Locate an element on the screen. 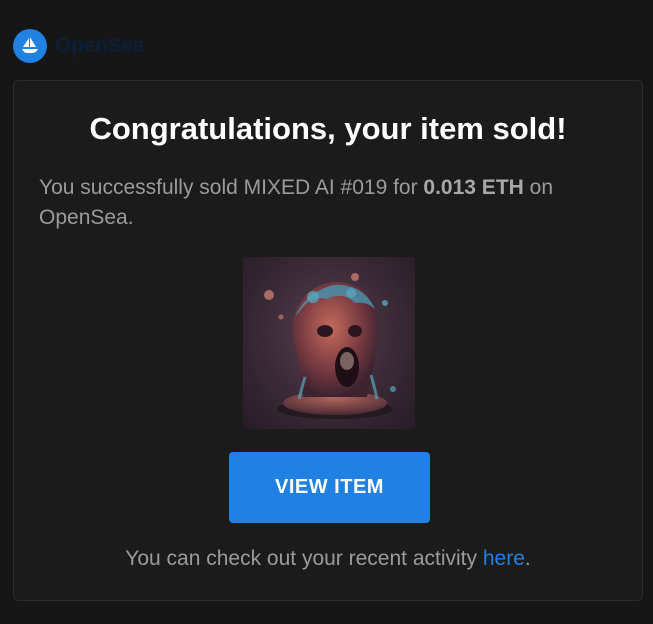 Image resolution: width=653 pixels, height=624 pixels. activity-link: here is located at coordinates (504, 558).